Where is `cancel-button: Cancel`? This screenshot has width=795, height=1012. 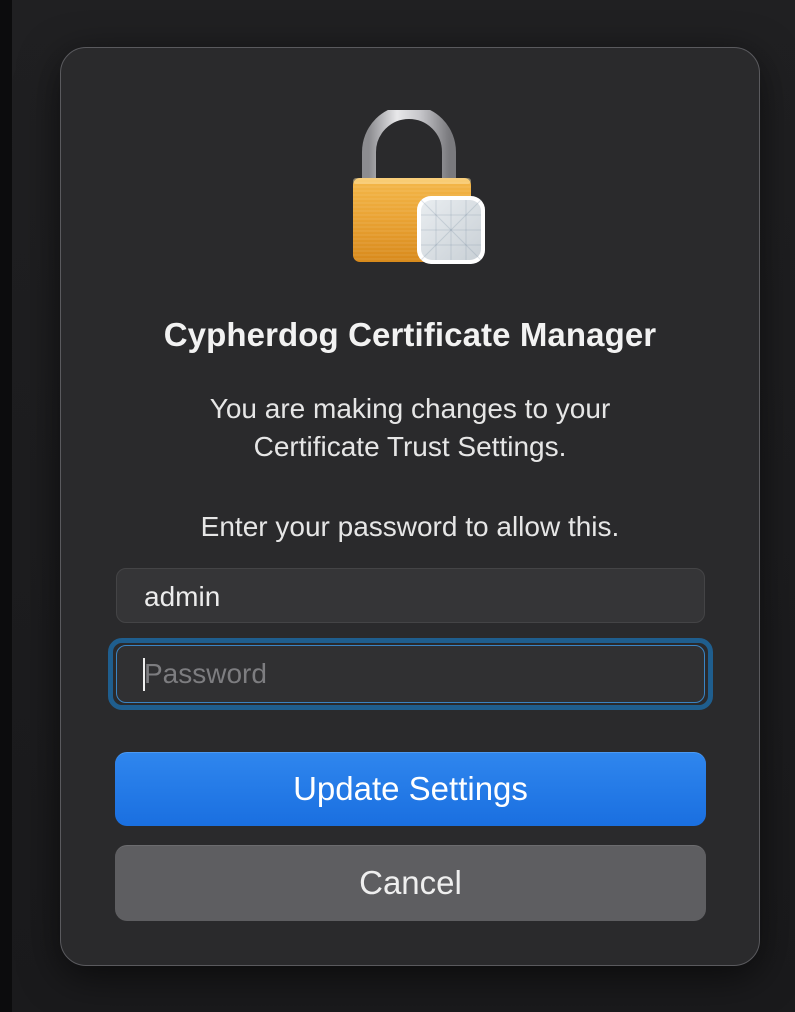 cancel-button: Cancel is located at coordinates (410, 883).